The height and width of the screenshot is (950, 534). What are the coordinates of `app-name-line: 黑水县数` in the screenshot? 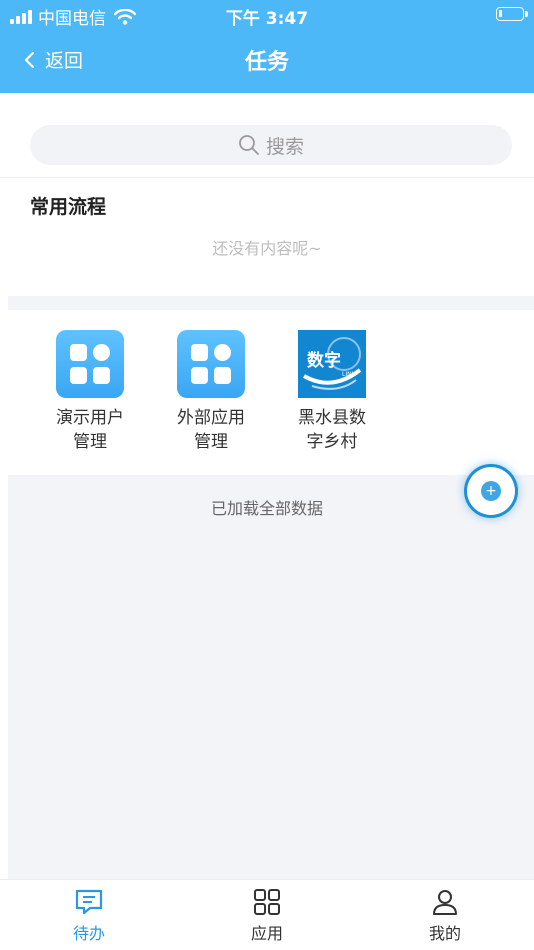 It's located at (332, 418).